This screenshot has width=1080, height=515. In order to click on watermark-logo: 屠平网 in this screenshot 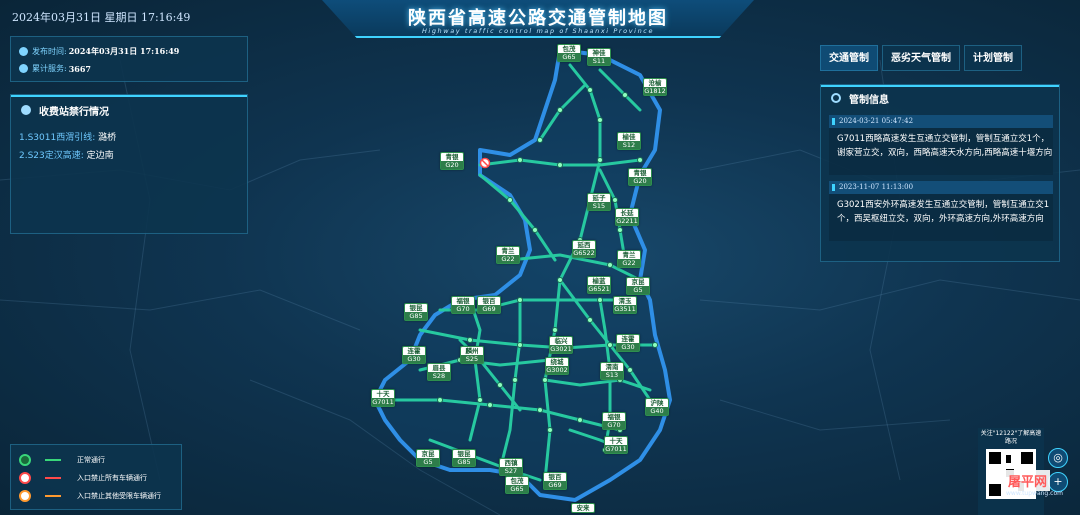, I will do `click(1028, 480)`.